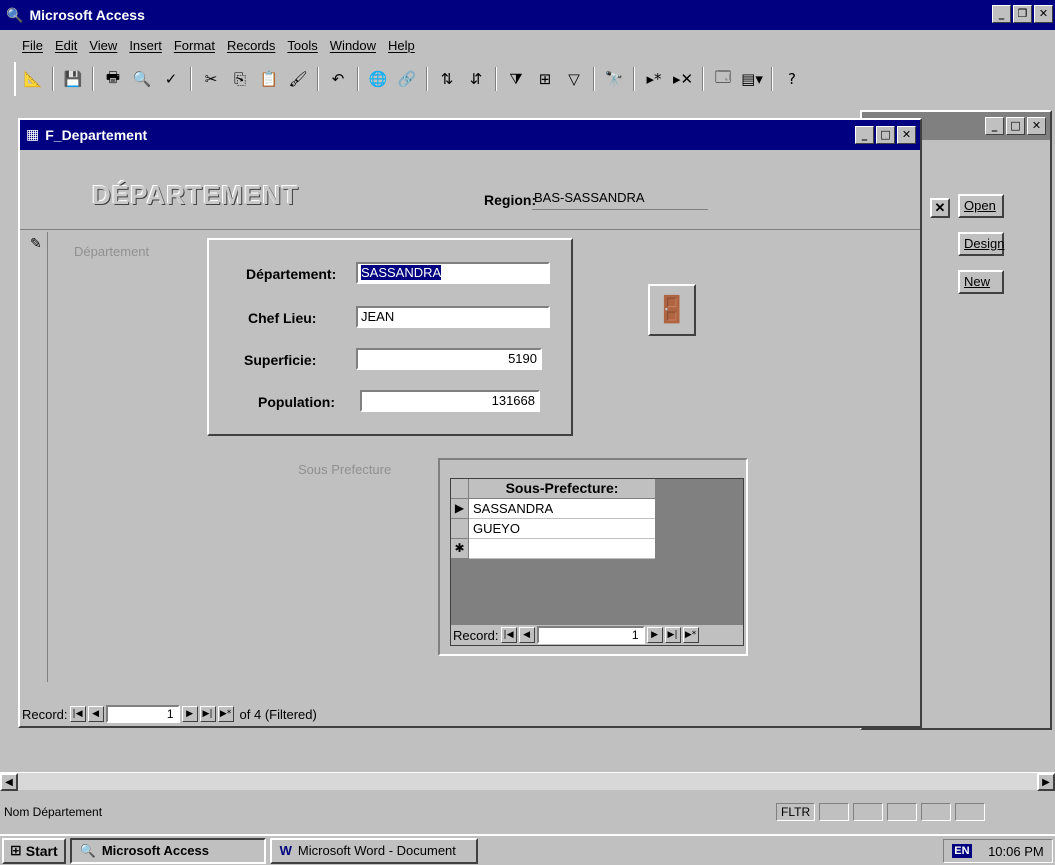 This screenshot has width=1055, height=865. I want to click on horizontal-scrollbar: ◀ ▶, so click(527, 781).